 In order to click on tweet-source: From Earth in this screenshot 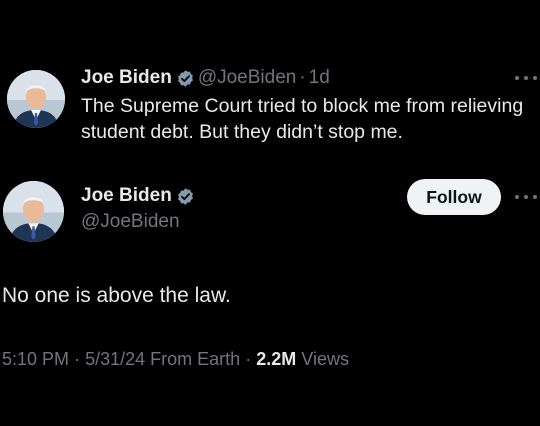, I will do `click(195, 359)`.